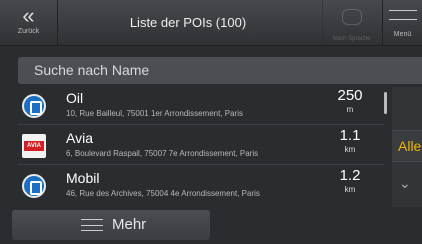 The width and height of the screenshot is (422, 244). I want to click on collapse-button: ⌄, so click(407, 186).